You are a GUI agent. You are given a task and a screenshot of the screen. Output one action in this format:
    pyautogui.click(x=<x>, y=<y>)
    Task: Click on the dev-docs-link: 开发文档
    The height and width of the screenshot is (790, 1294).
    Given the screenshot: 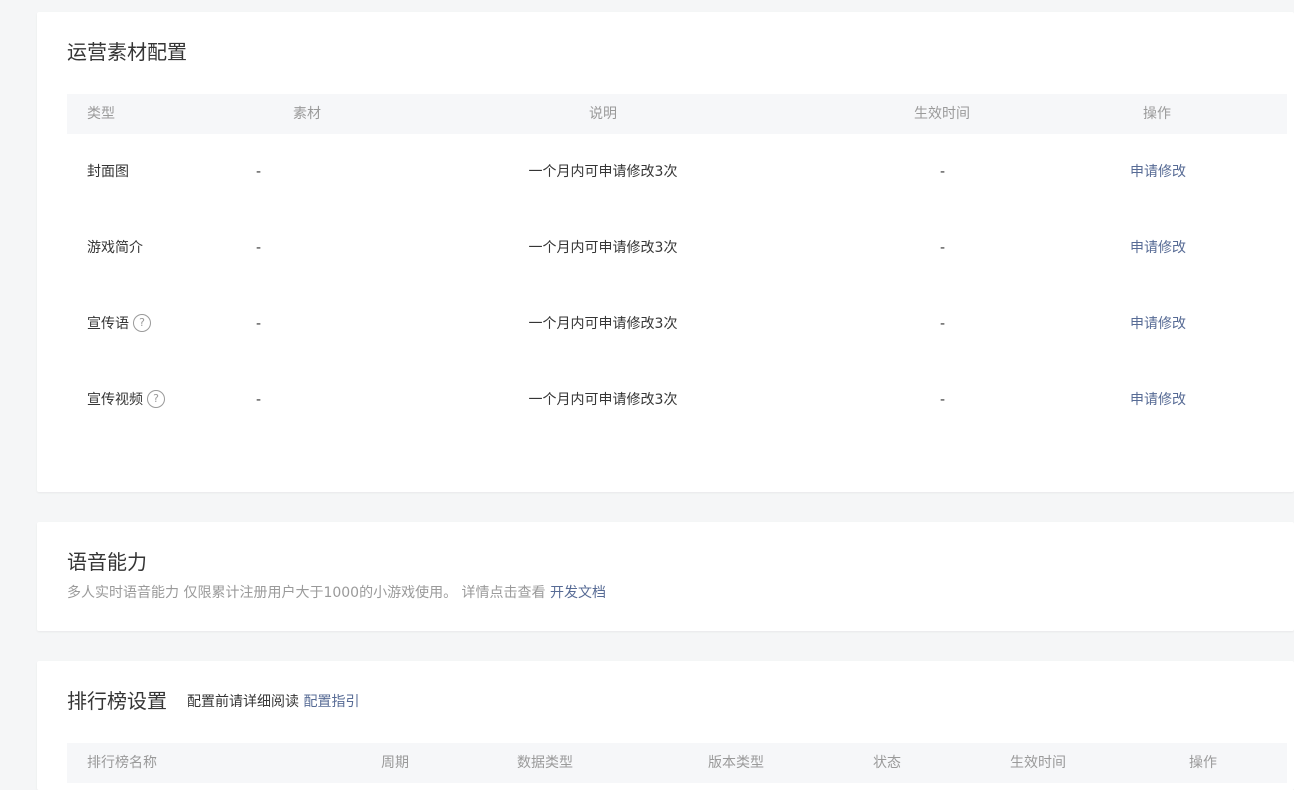 What is the action you would take?
    pyautogui.click(x=578, y=593)
    